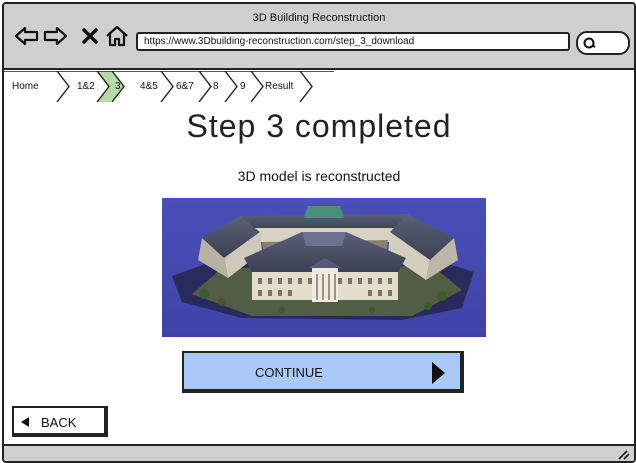 The image size is (636, 463). I want to click on breadcrumb-step-4-5: 4&5, so click(149, 86).